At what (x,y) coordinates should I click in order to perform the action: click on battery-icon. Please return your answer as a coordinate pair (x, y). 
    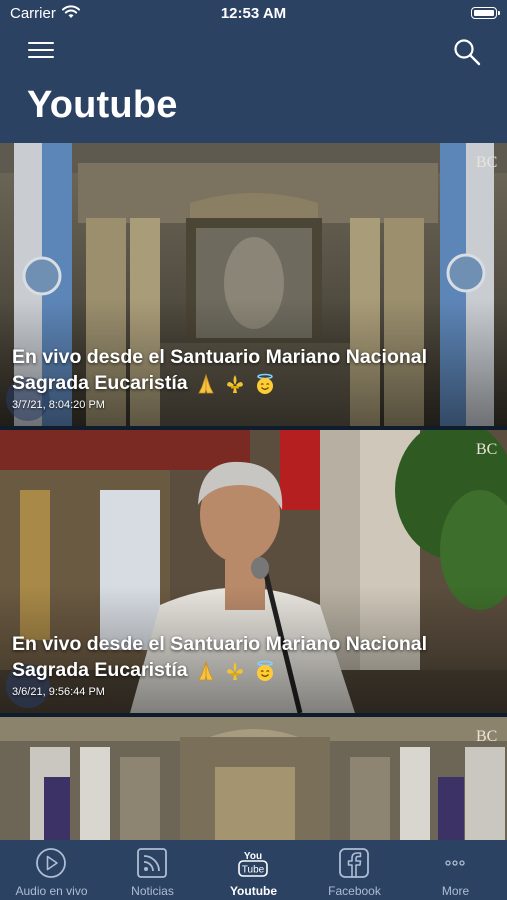
    Looking at the image, I should click on (485, 13).